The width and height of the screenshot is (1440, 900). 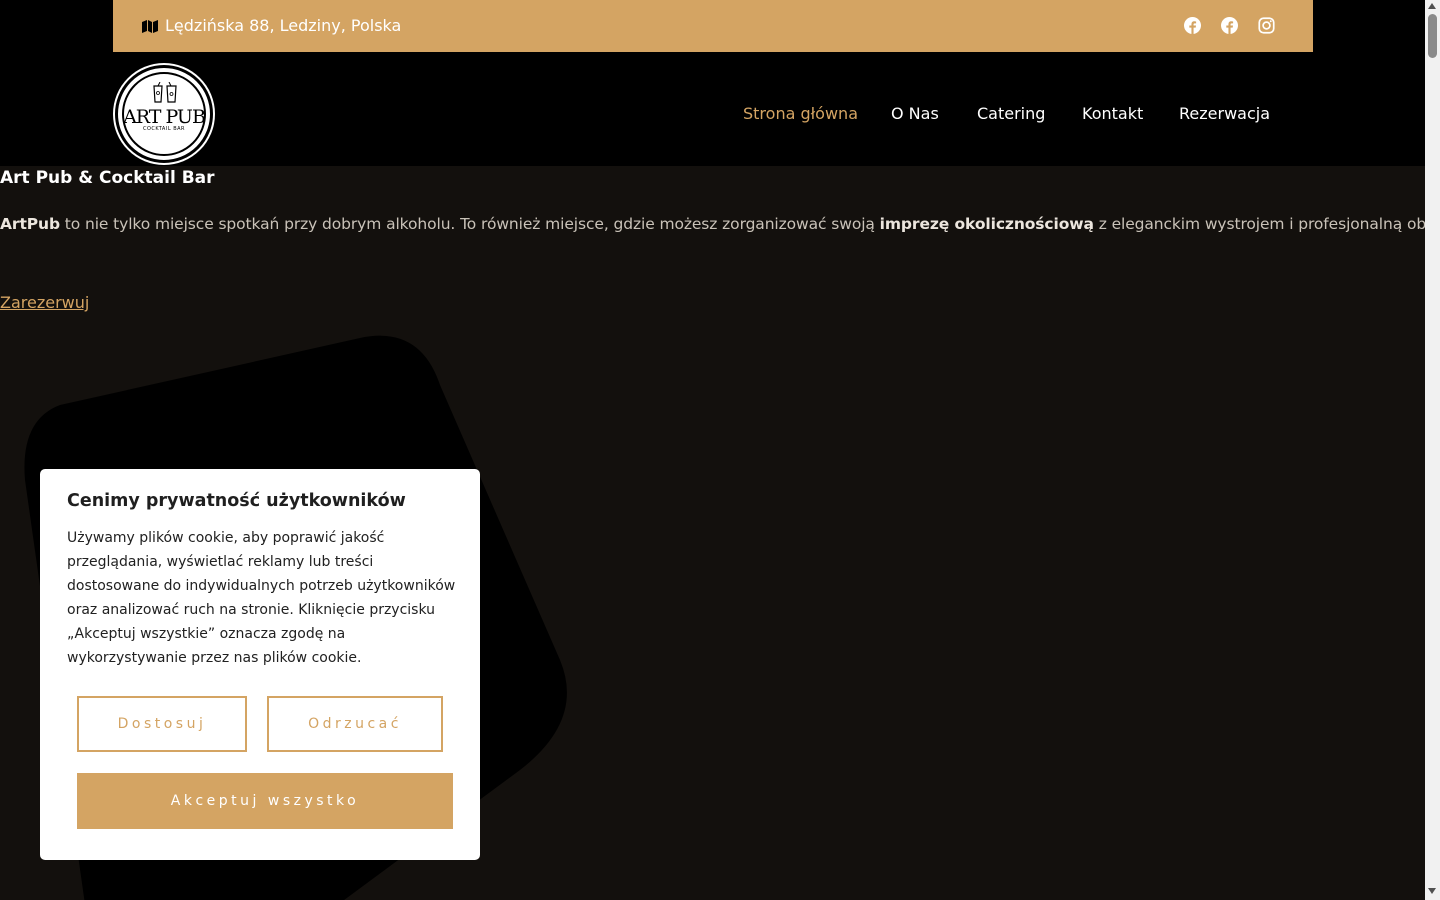 What do you see at coordinates (915, 113) in the screenshot?
I see `nav-item-about: O Nas` at bounding box center [915, 113].